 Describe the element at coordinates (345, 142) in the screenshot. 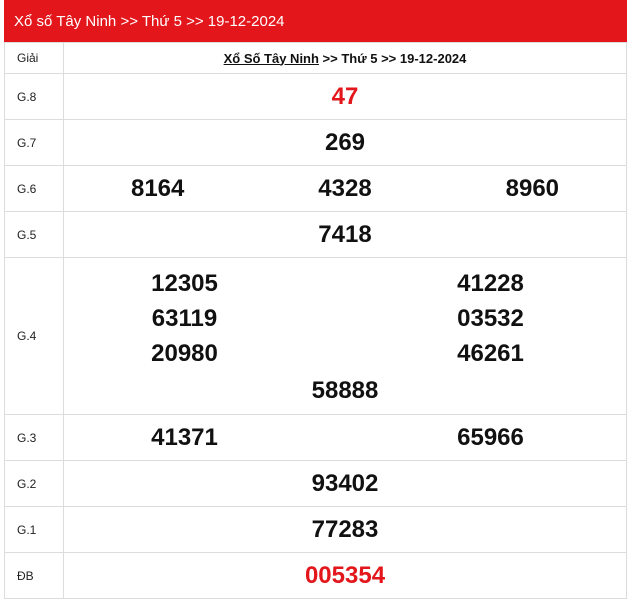

I see `prize-number: 269` at that location.